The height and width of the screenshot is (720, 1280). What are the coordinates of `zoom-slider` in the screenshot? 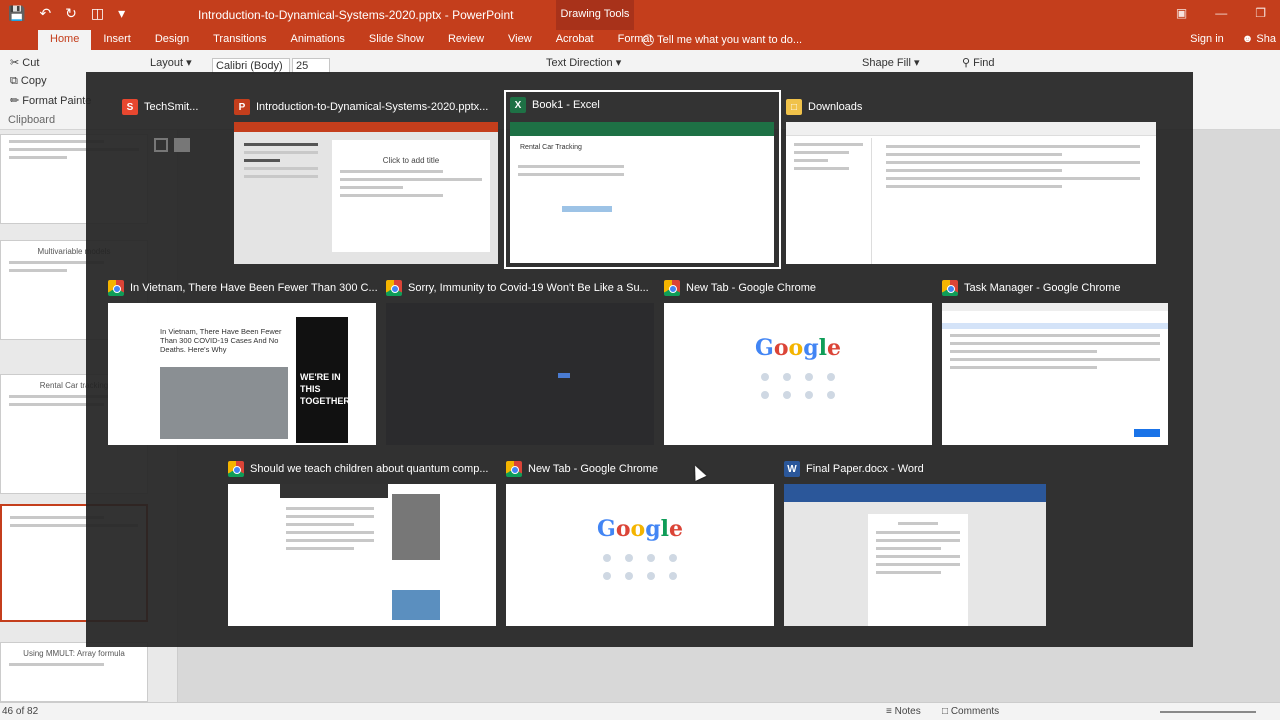 It's located at (1208, 712).